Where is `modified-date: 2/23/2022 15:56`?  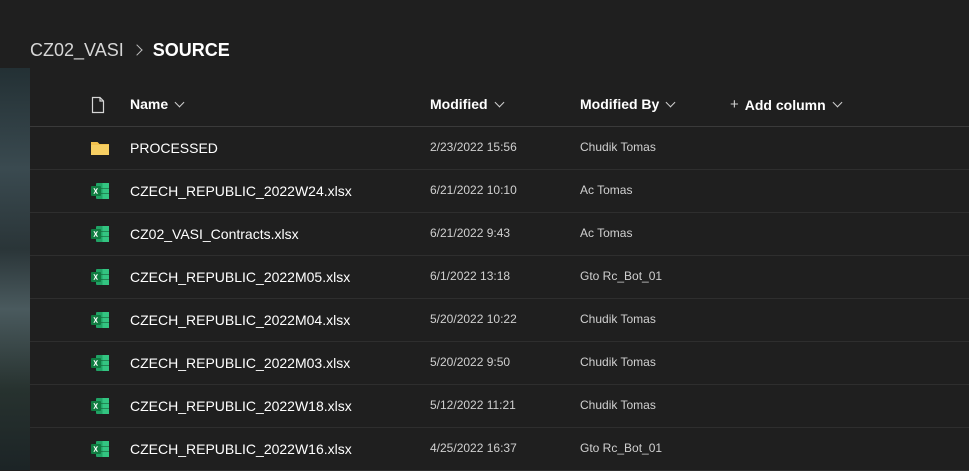
modified-date: 2/23/2022 15:56 is located at coordinates (473, 147).